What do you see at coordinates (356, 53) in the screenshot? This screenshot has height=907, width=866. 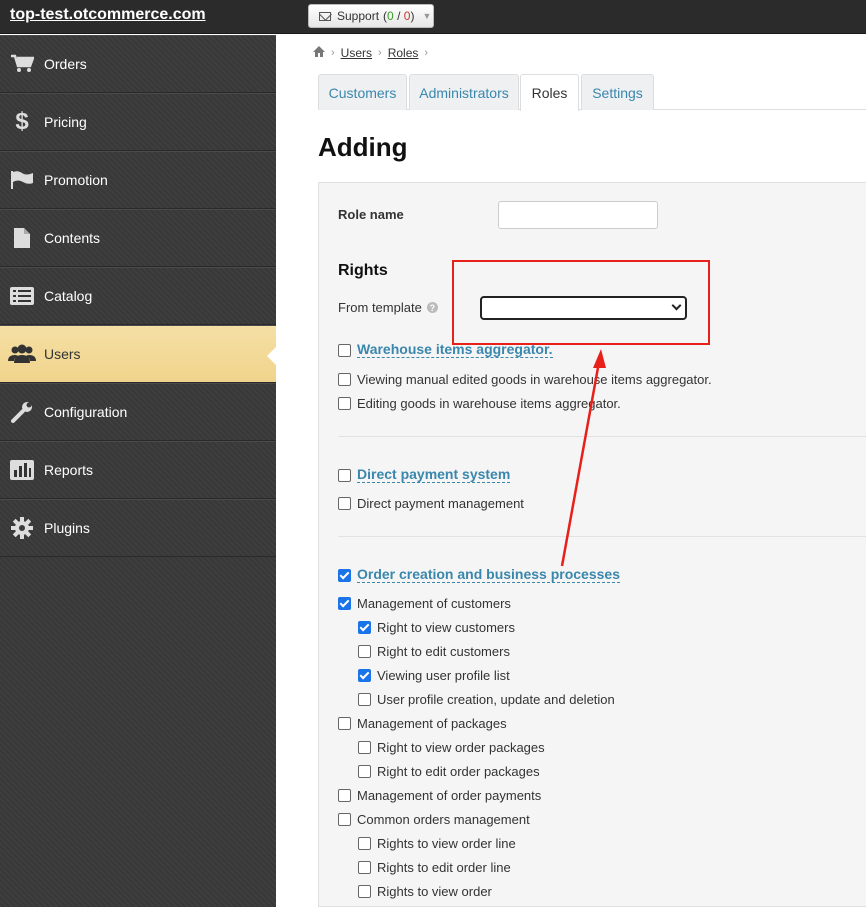 I see `breadcrumb-users: Users` at bounding box center [356, 53].